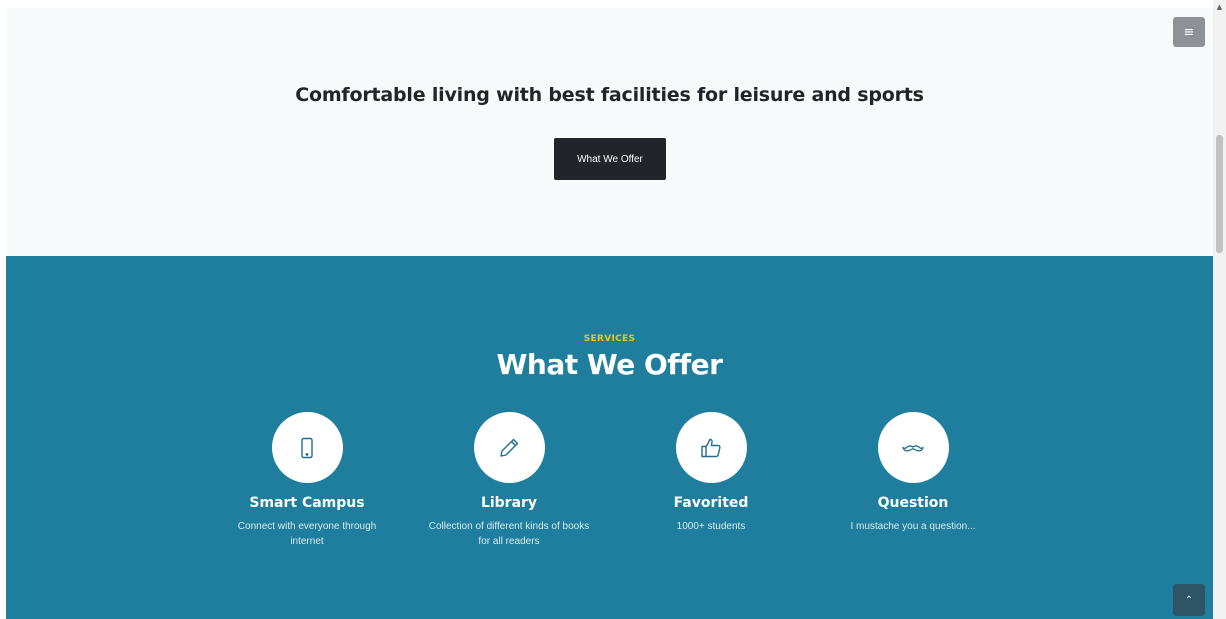 Image resolution: width=1226 pixels, height=619 pixels. I want to click on services-kicker: SERVICES, so click(609, 339).